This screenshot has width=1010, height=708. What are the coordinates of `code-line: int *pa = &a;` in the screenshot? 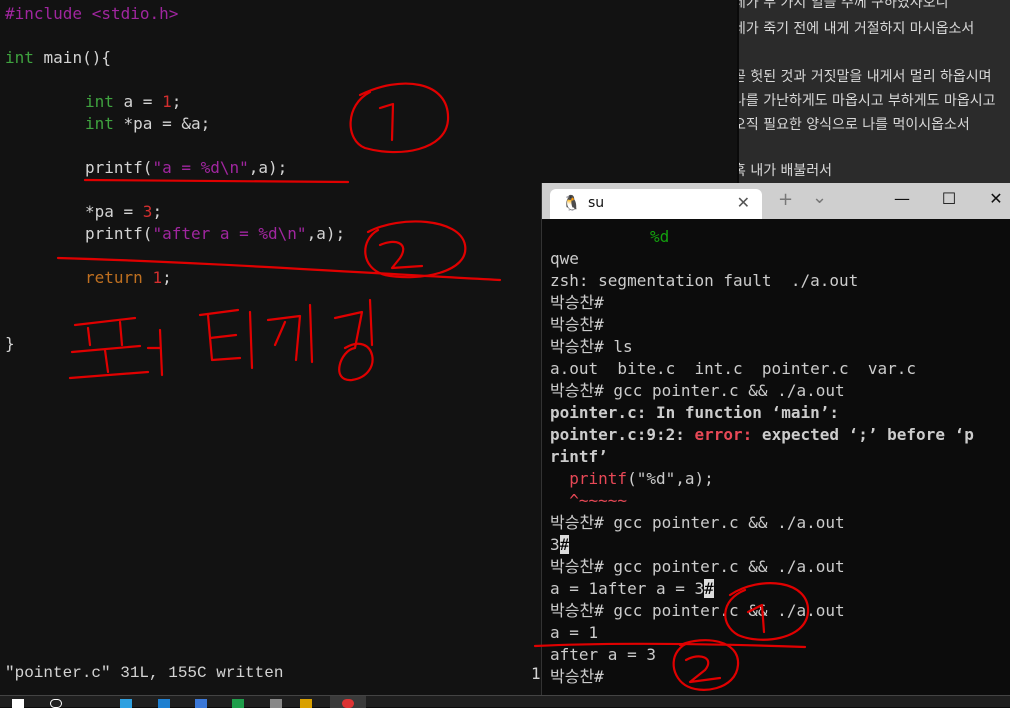 It's located at (147, 124).